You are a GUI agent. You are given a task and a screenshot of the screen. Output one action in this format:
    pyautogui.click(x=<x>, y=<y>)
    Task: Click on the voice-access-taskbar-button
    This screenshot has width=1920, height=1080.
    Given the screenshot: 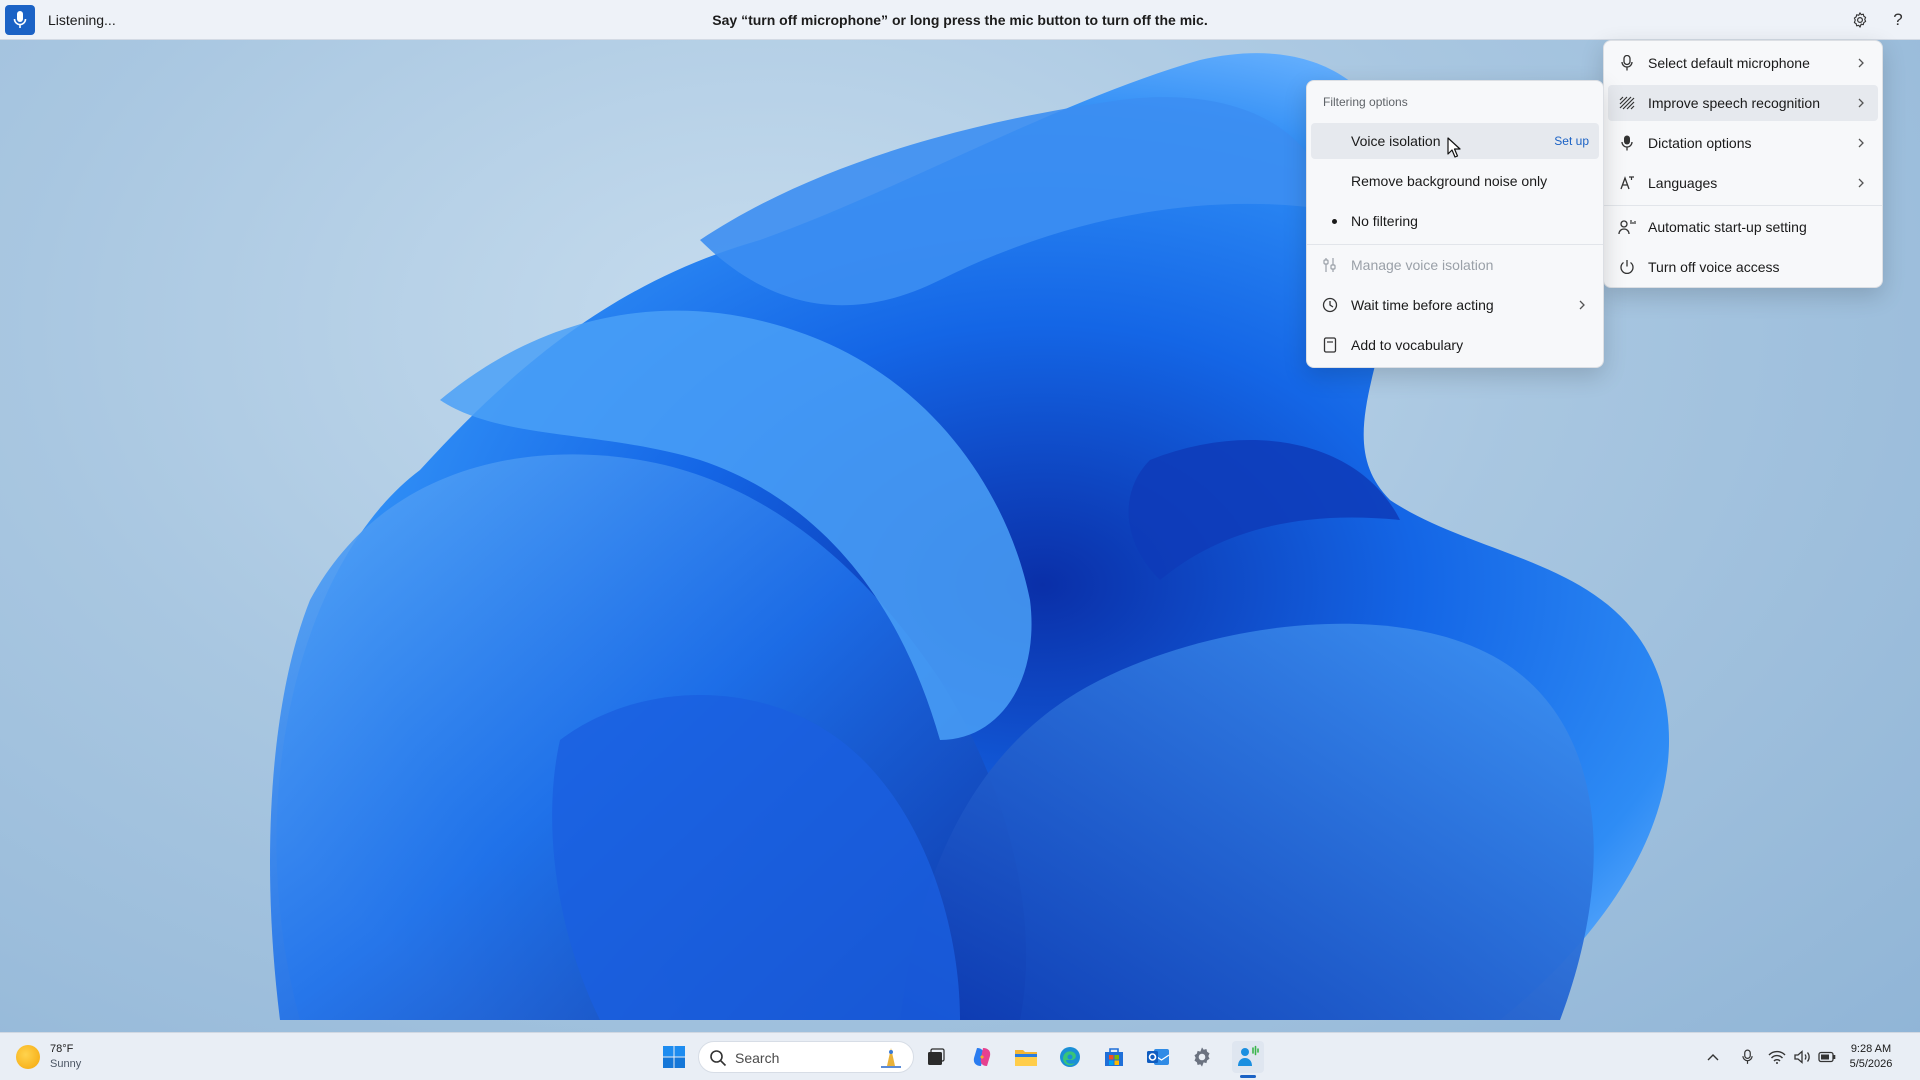 What is the action you would take?
    pyautogui.click(x=1248, y=1057)
    